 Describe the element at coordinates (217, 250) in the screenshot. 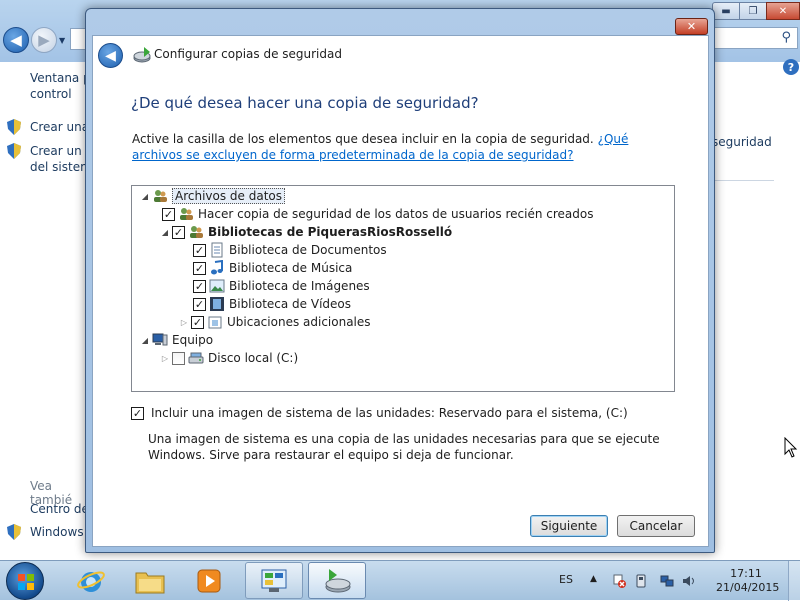

I see `document-icon` at that location.